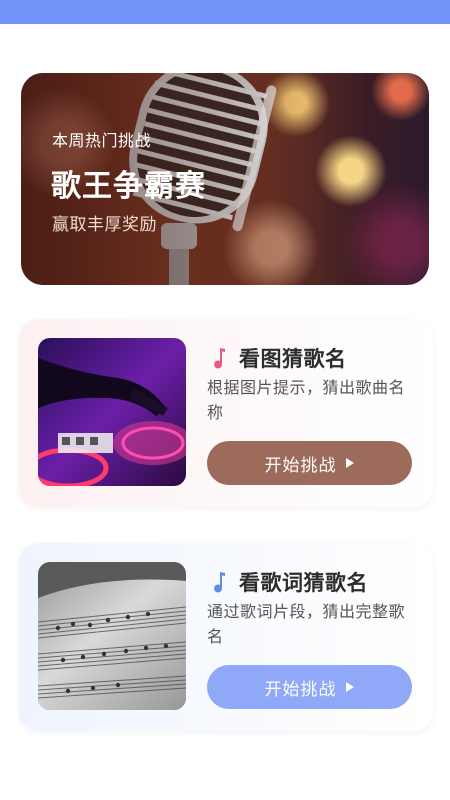 This screenshot has width=450, height=800. Describe the element at coordinates (104, 225) in the screenshot. I see `banner-reward-text: 赢取丰厚奖励` at that location.